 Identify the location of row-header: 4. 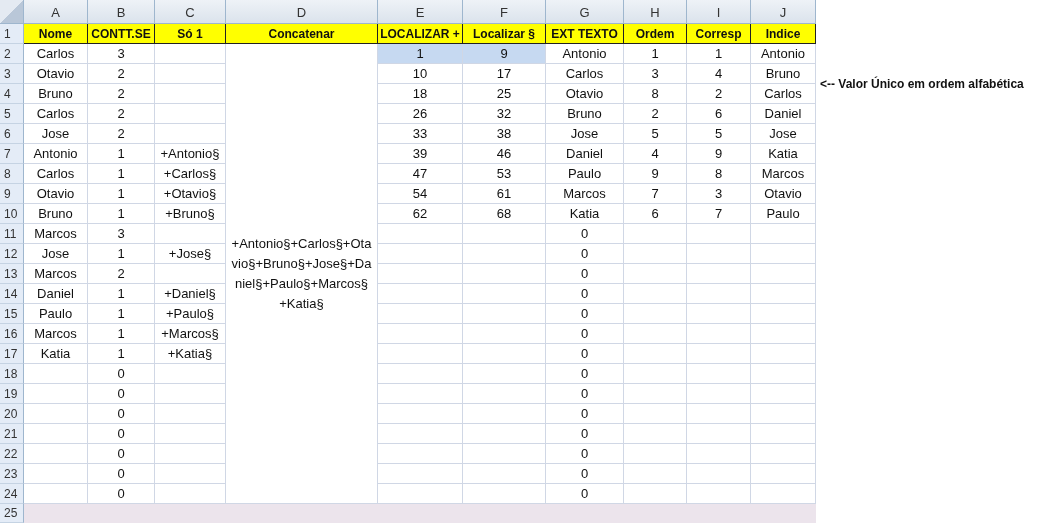
(12, 94).